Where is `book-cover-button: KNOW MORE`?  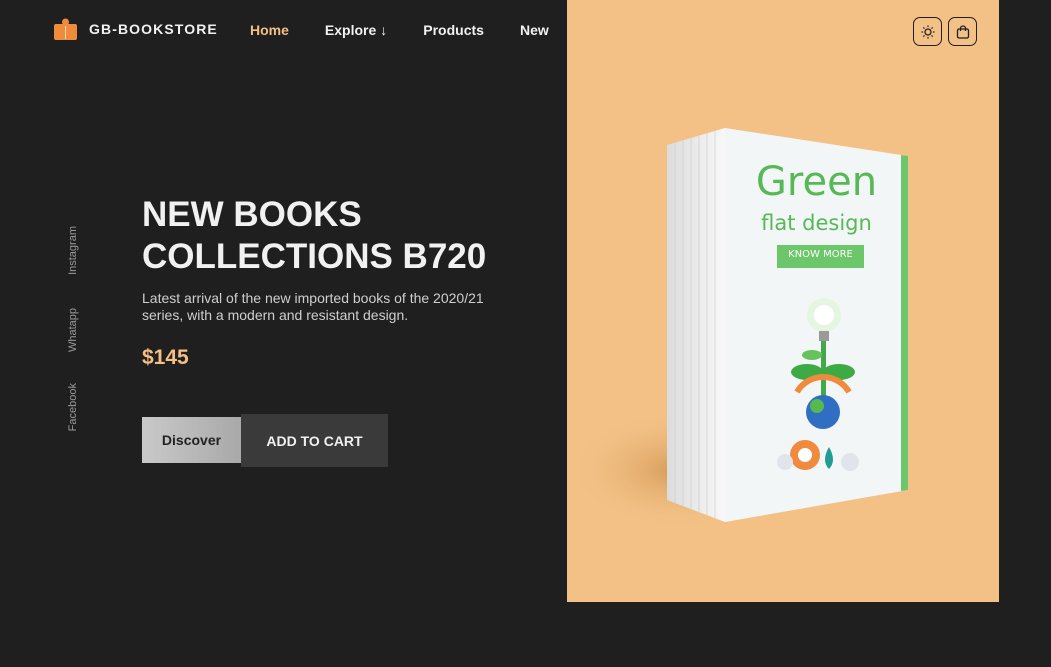 book-cover-button: KNOW MORE is located at coordinates (820, 254).